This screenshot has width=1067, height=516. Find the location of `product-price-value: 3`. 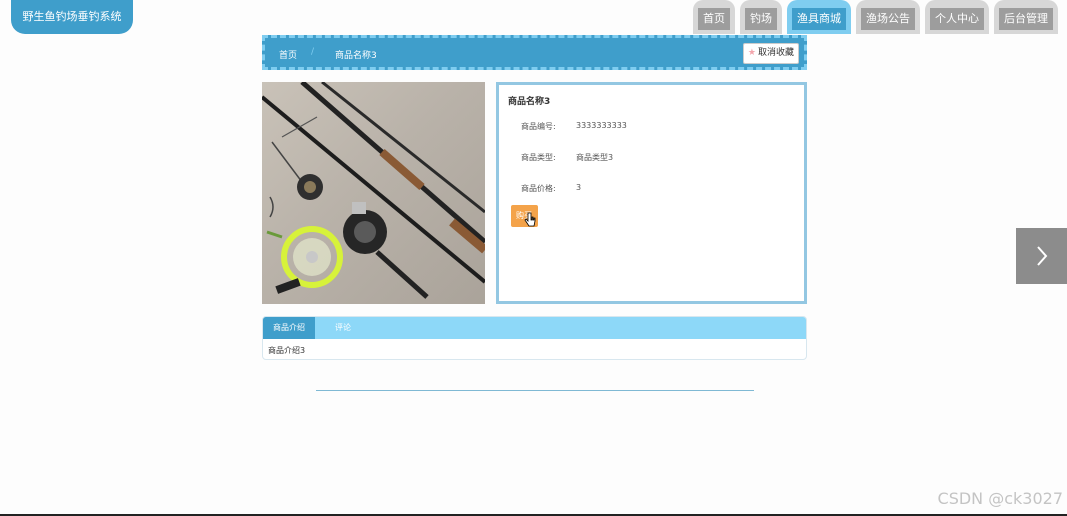

product-price-value: 3 is located at coordinates (579, 187).